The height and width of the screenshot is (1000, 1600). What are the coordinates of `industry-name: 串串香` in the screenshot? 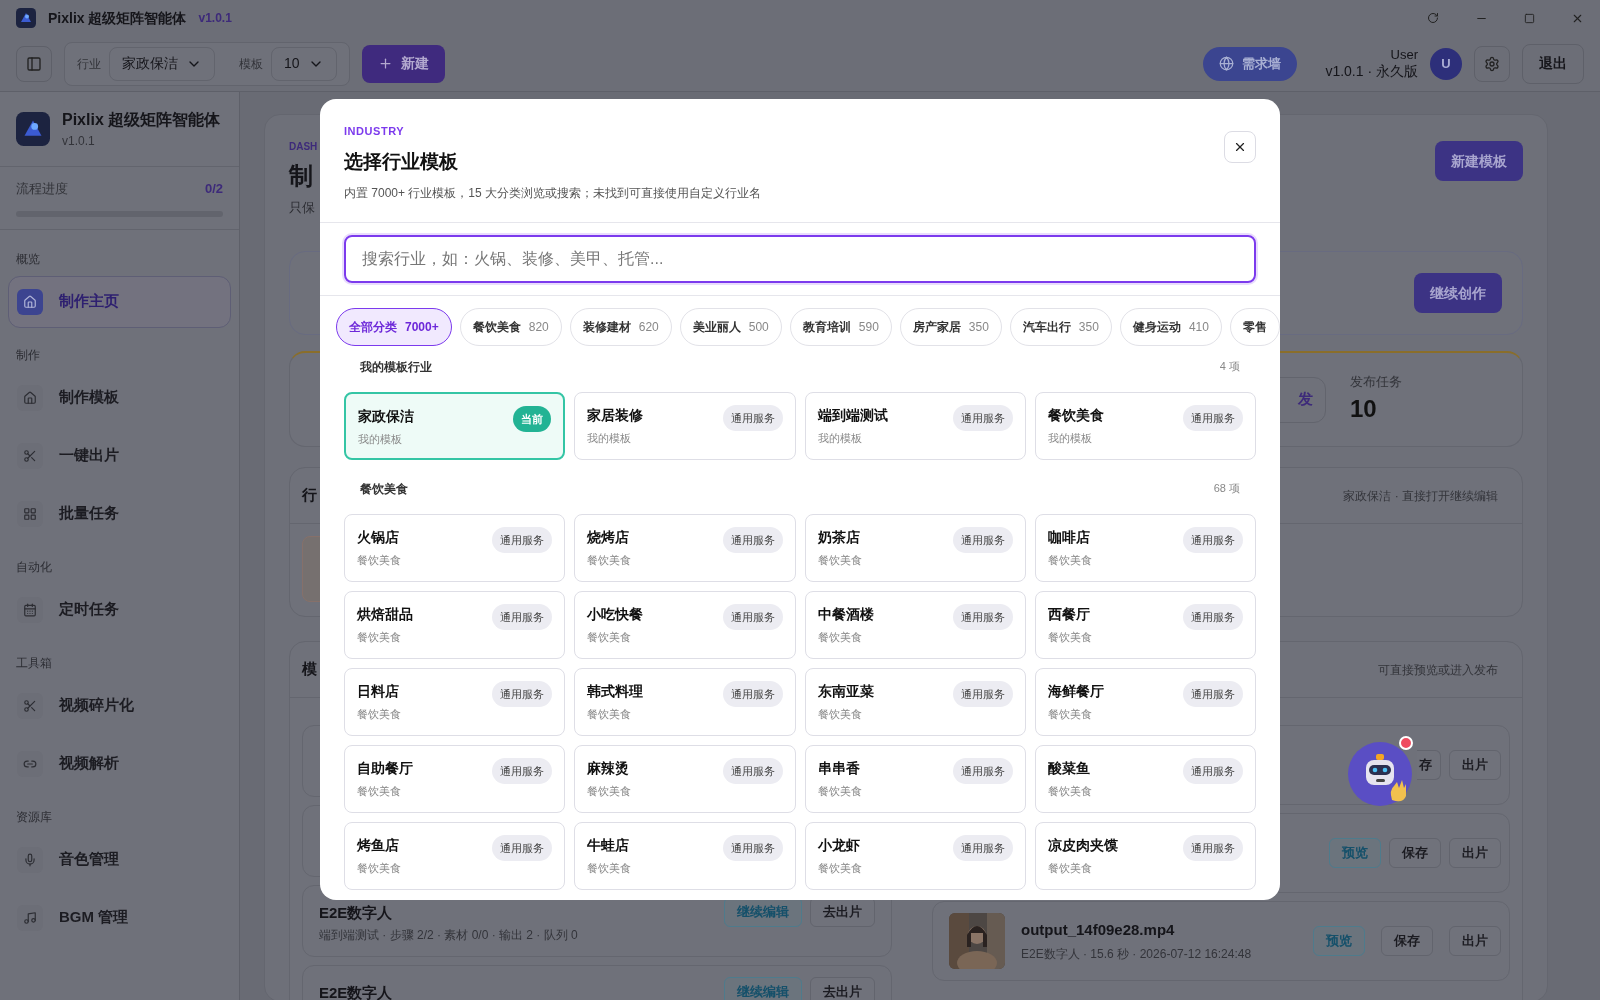 It's located at (839, 768).